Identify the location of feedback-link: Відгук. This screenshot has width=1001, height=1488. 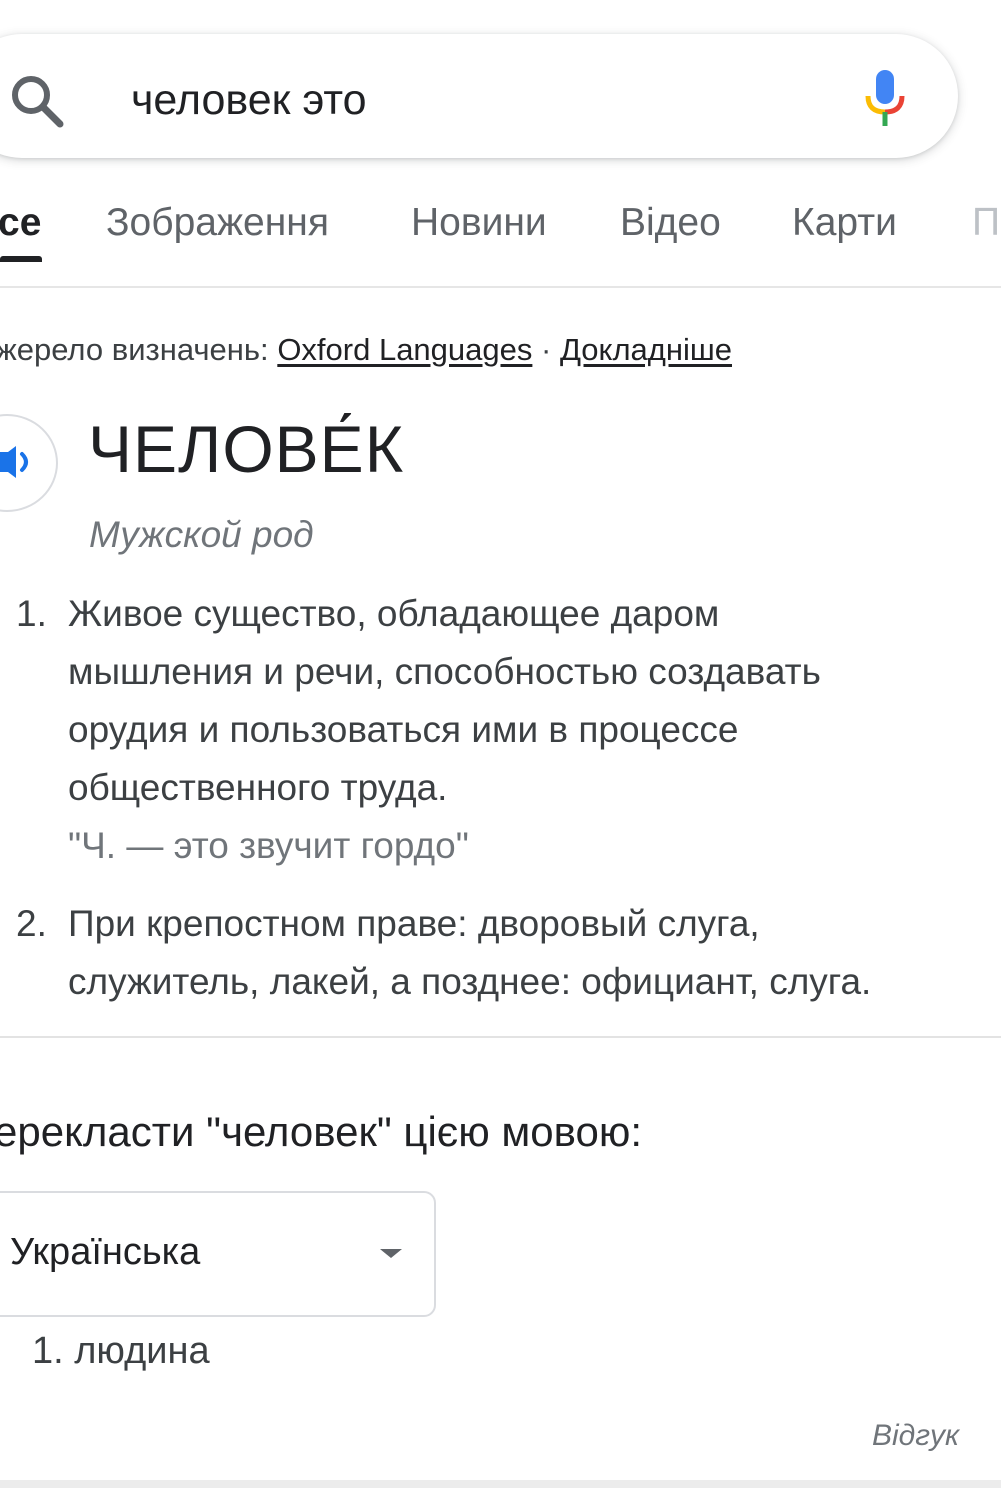
(915, 1436).